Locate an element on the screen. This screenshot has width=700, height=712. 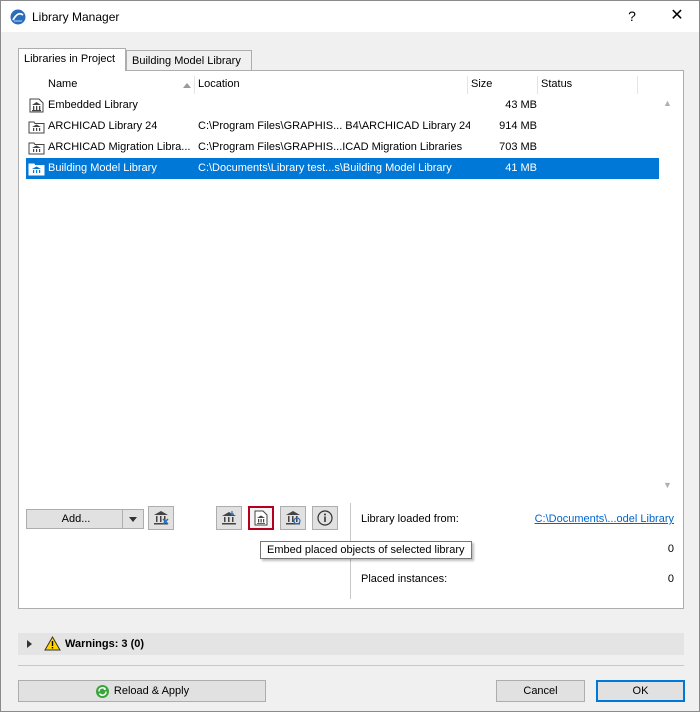
library-refresh-icon is located at coordinates (293, 518).